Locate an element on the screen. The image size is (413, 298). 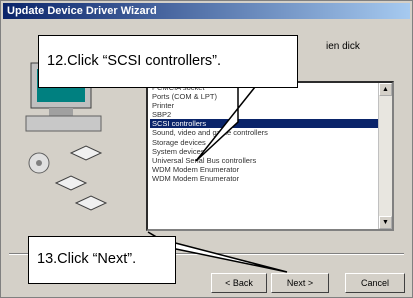
vertical-scrollbar: ▲ ▼ is located at coordinates (385, 156).